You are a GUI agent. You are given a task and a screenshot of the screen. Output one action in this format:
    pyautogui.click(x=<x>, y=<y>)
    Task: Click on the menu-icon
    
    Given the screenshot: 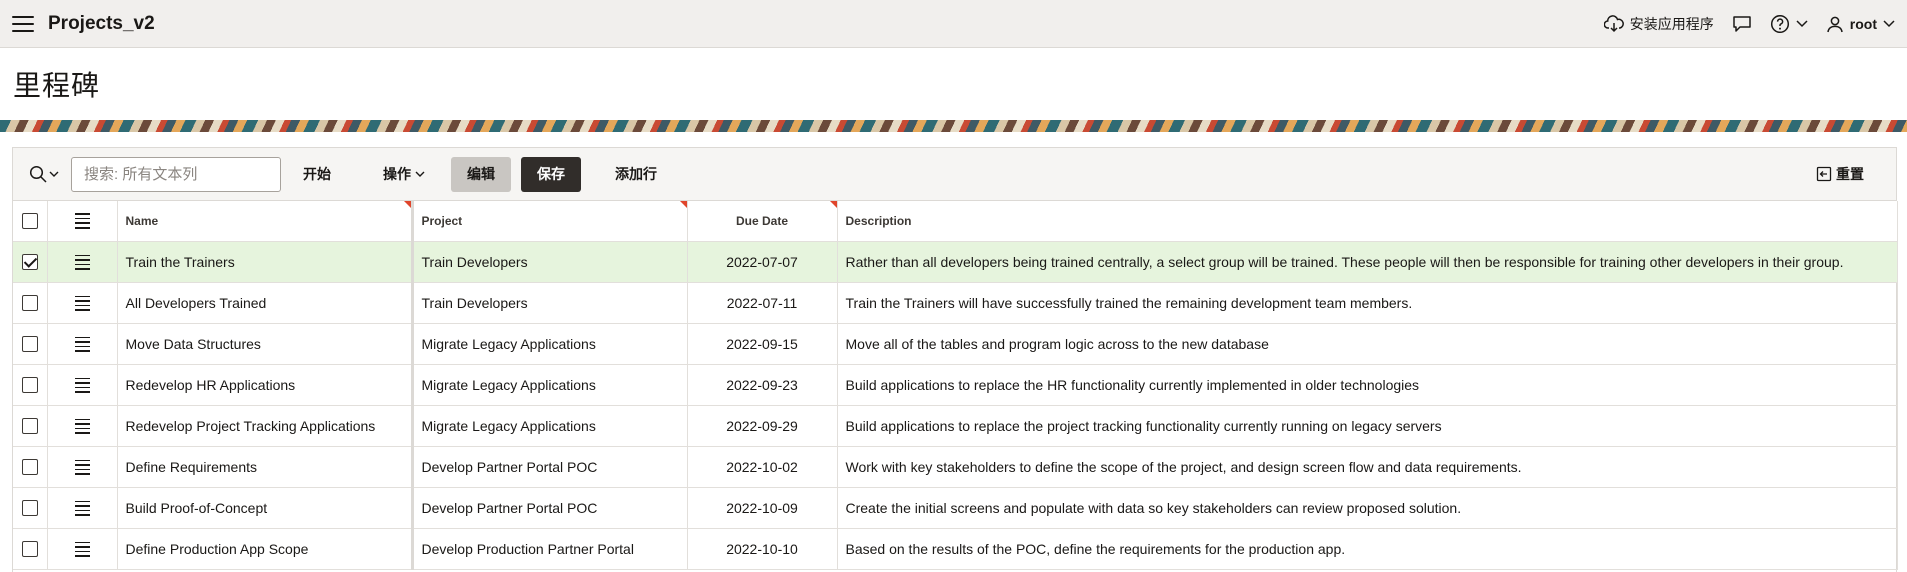 What is the action you would take?
    pyautogui.click(x=23, y=23)
    